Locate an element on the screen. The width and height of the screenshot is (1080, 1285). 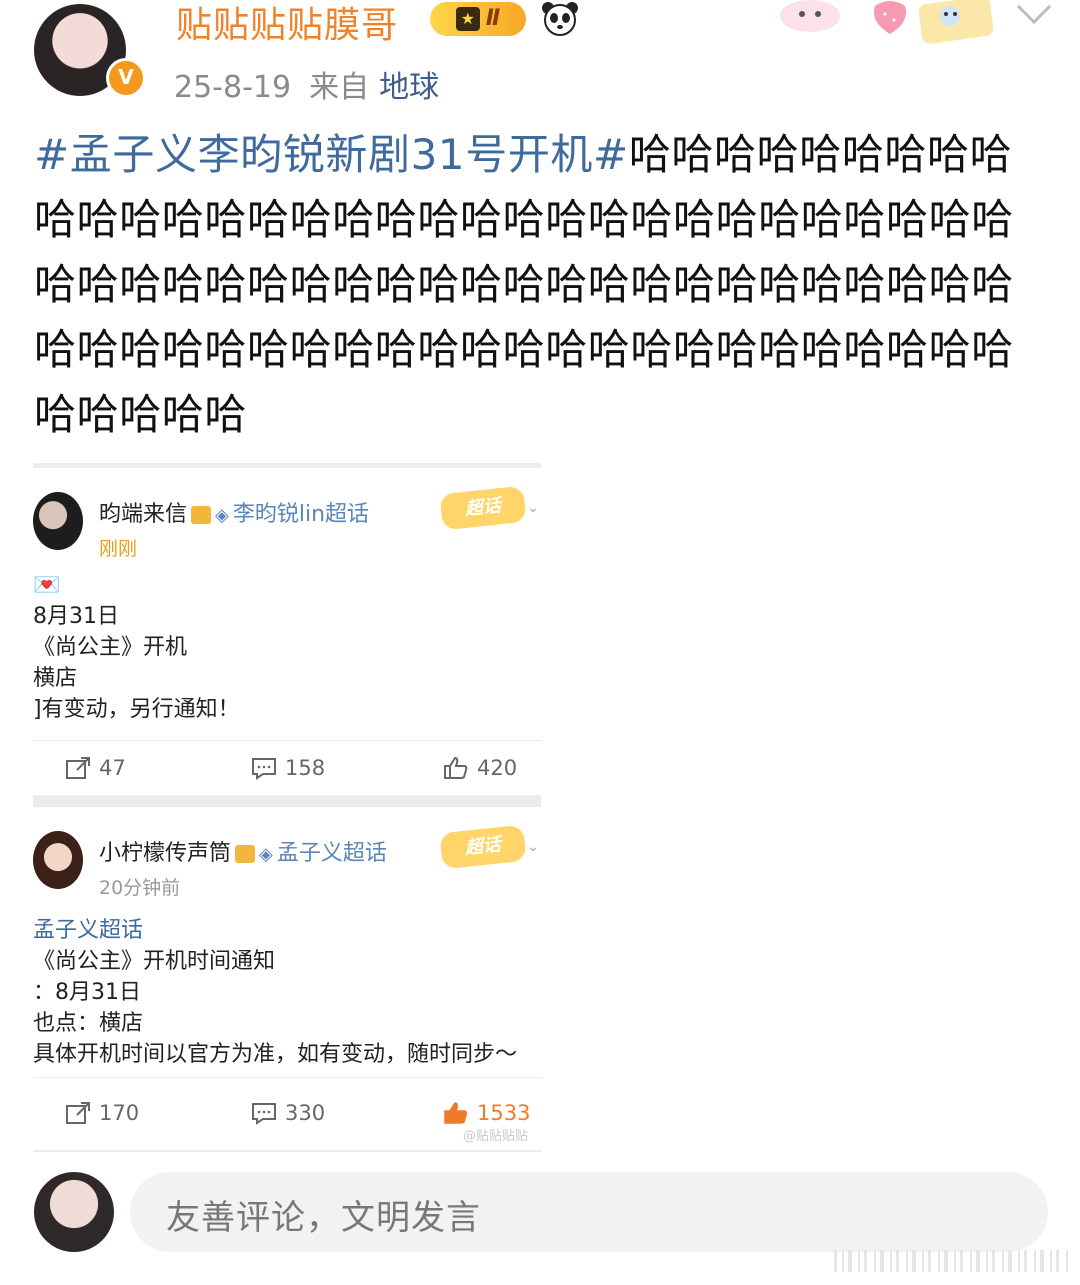
post-meta: 25-8-19 来自 地球 is located at coordinates (306, 84).